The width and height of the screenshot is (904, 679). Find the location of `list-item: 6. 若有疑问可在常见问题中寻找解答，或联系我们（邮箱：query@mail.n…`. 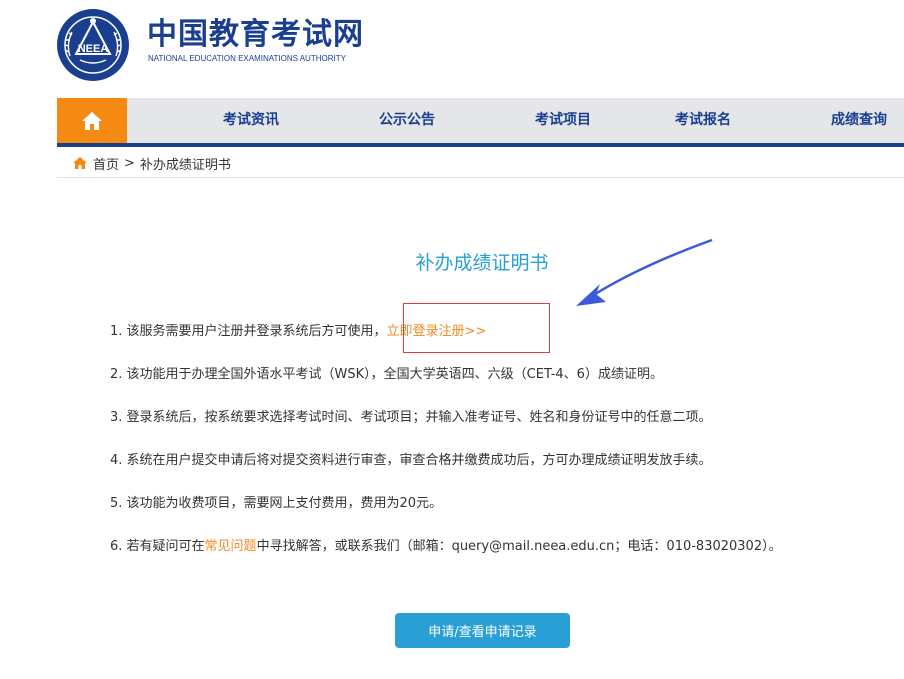

list-item: 6. 若有疑问可在常见问题中寻找解答，或联系我们（邮箱：query@mail.n… is located at coordinates (446, 554).